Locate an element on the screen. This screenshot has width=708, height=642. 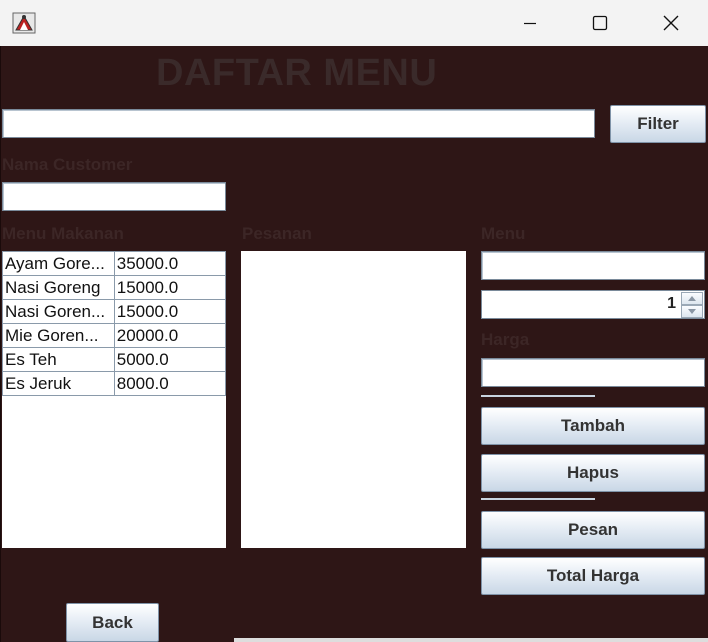
pesan-button: Pesan is located at coordinates (593, 530).